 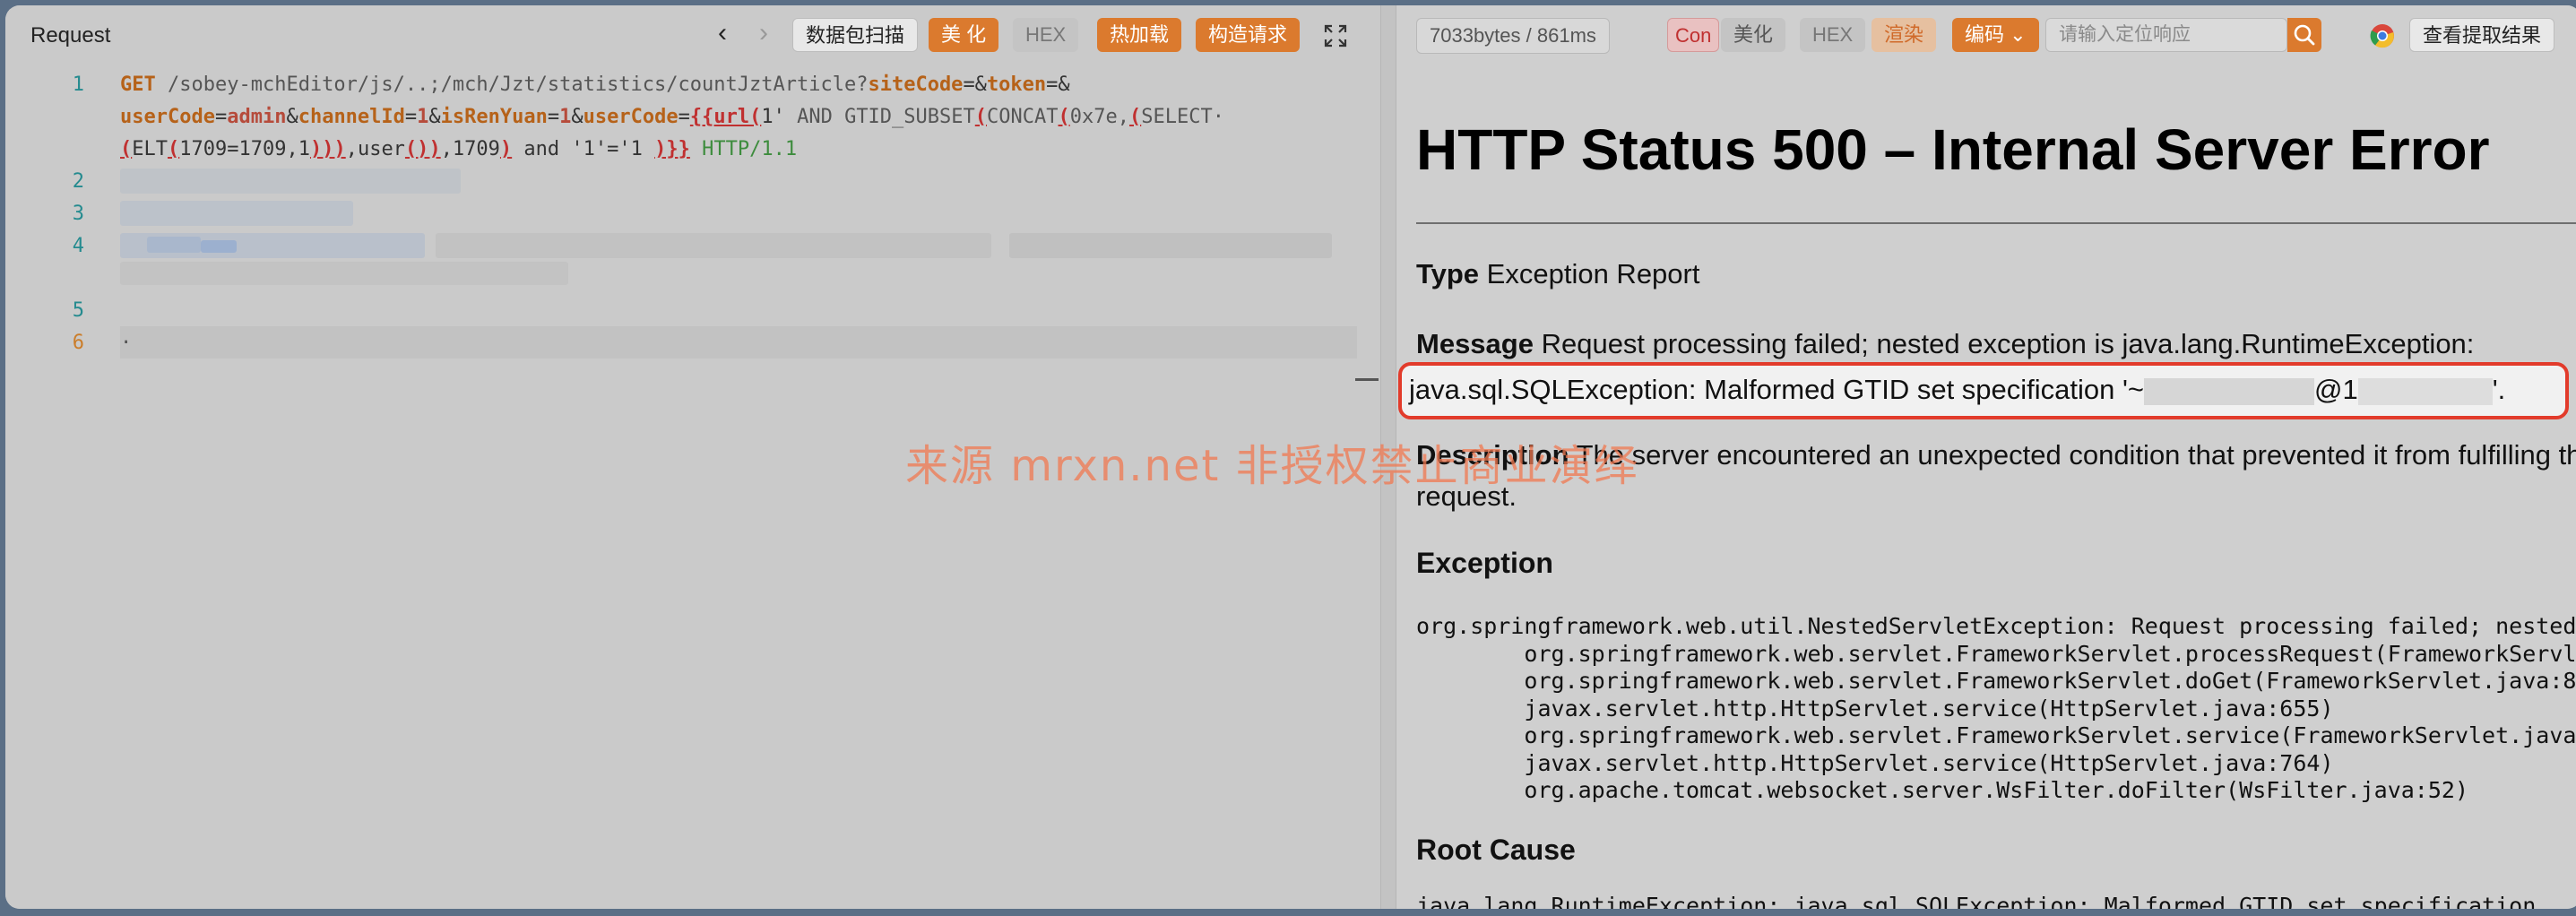 I want to click on forward-arrow-icon: ›, so click(x=763, y=33).